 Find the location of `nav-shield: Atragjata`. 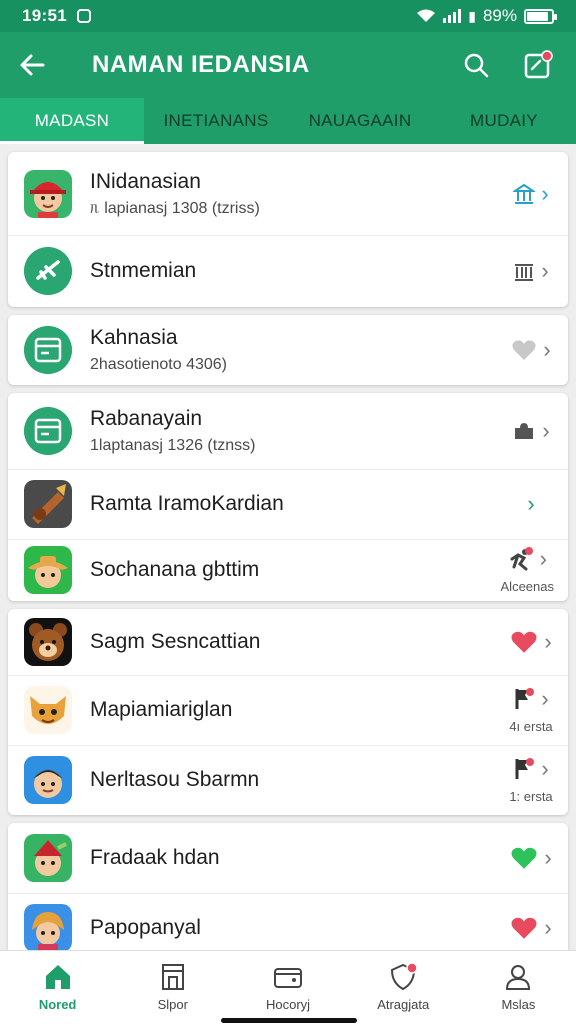

nav-shield: Atragjata is located at coordinates (403, 987).